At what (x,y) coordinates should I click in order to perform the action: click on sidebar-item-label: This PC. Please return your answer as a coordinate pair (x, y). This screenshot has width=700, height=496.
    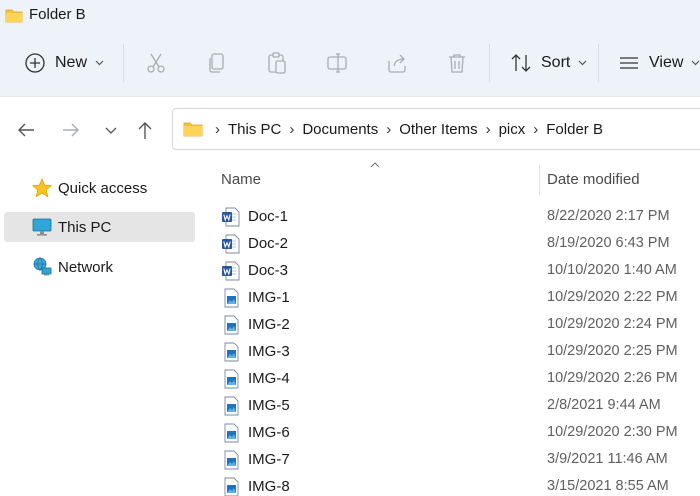
    Looking at the image, I should click on (85, 227).